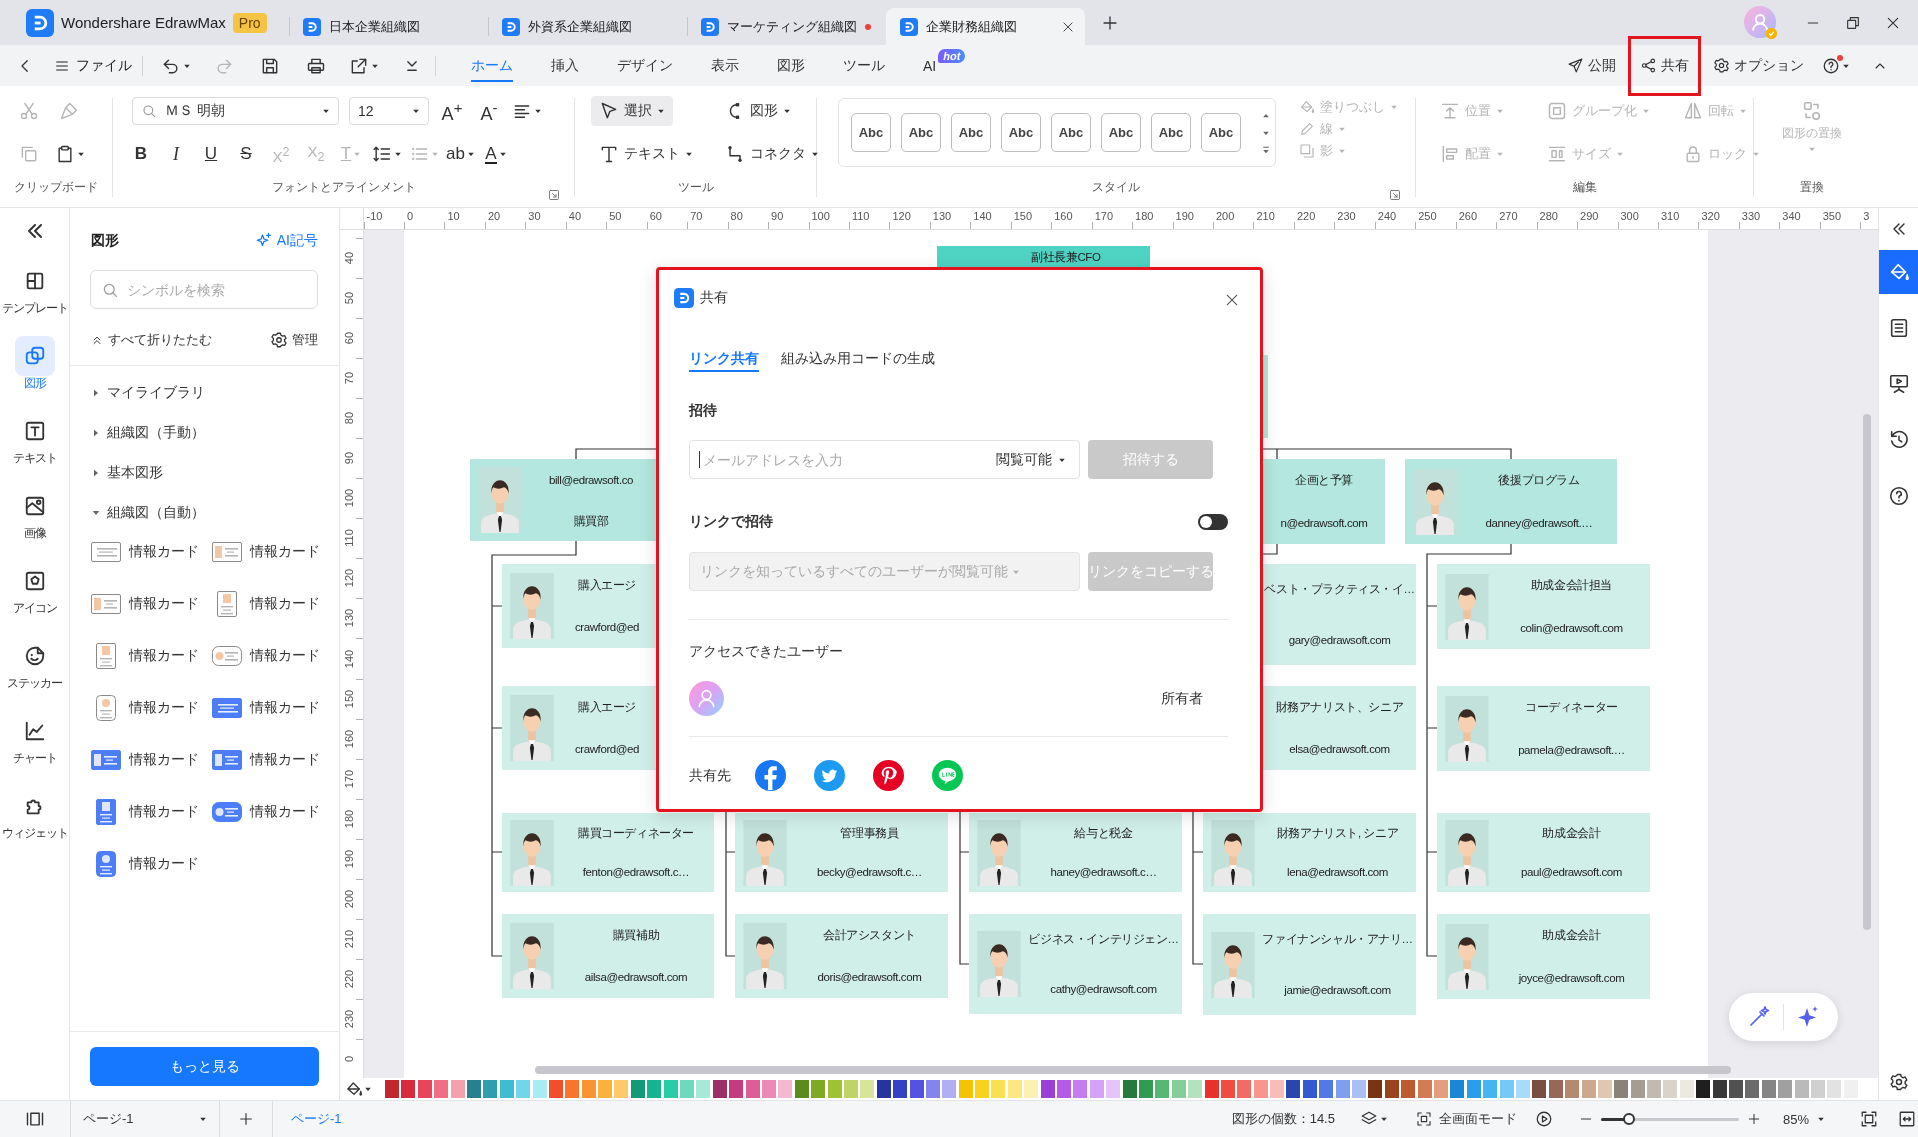  What do you see at coordinates (1591, 65) in the screenshot?
I see `publish-button: 公開` at bounding box center [1591, 65].